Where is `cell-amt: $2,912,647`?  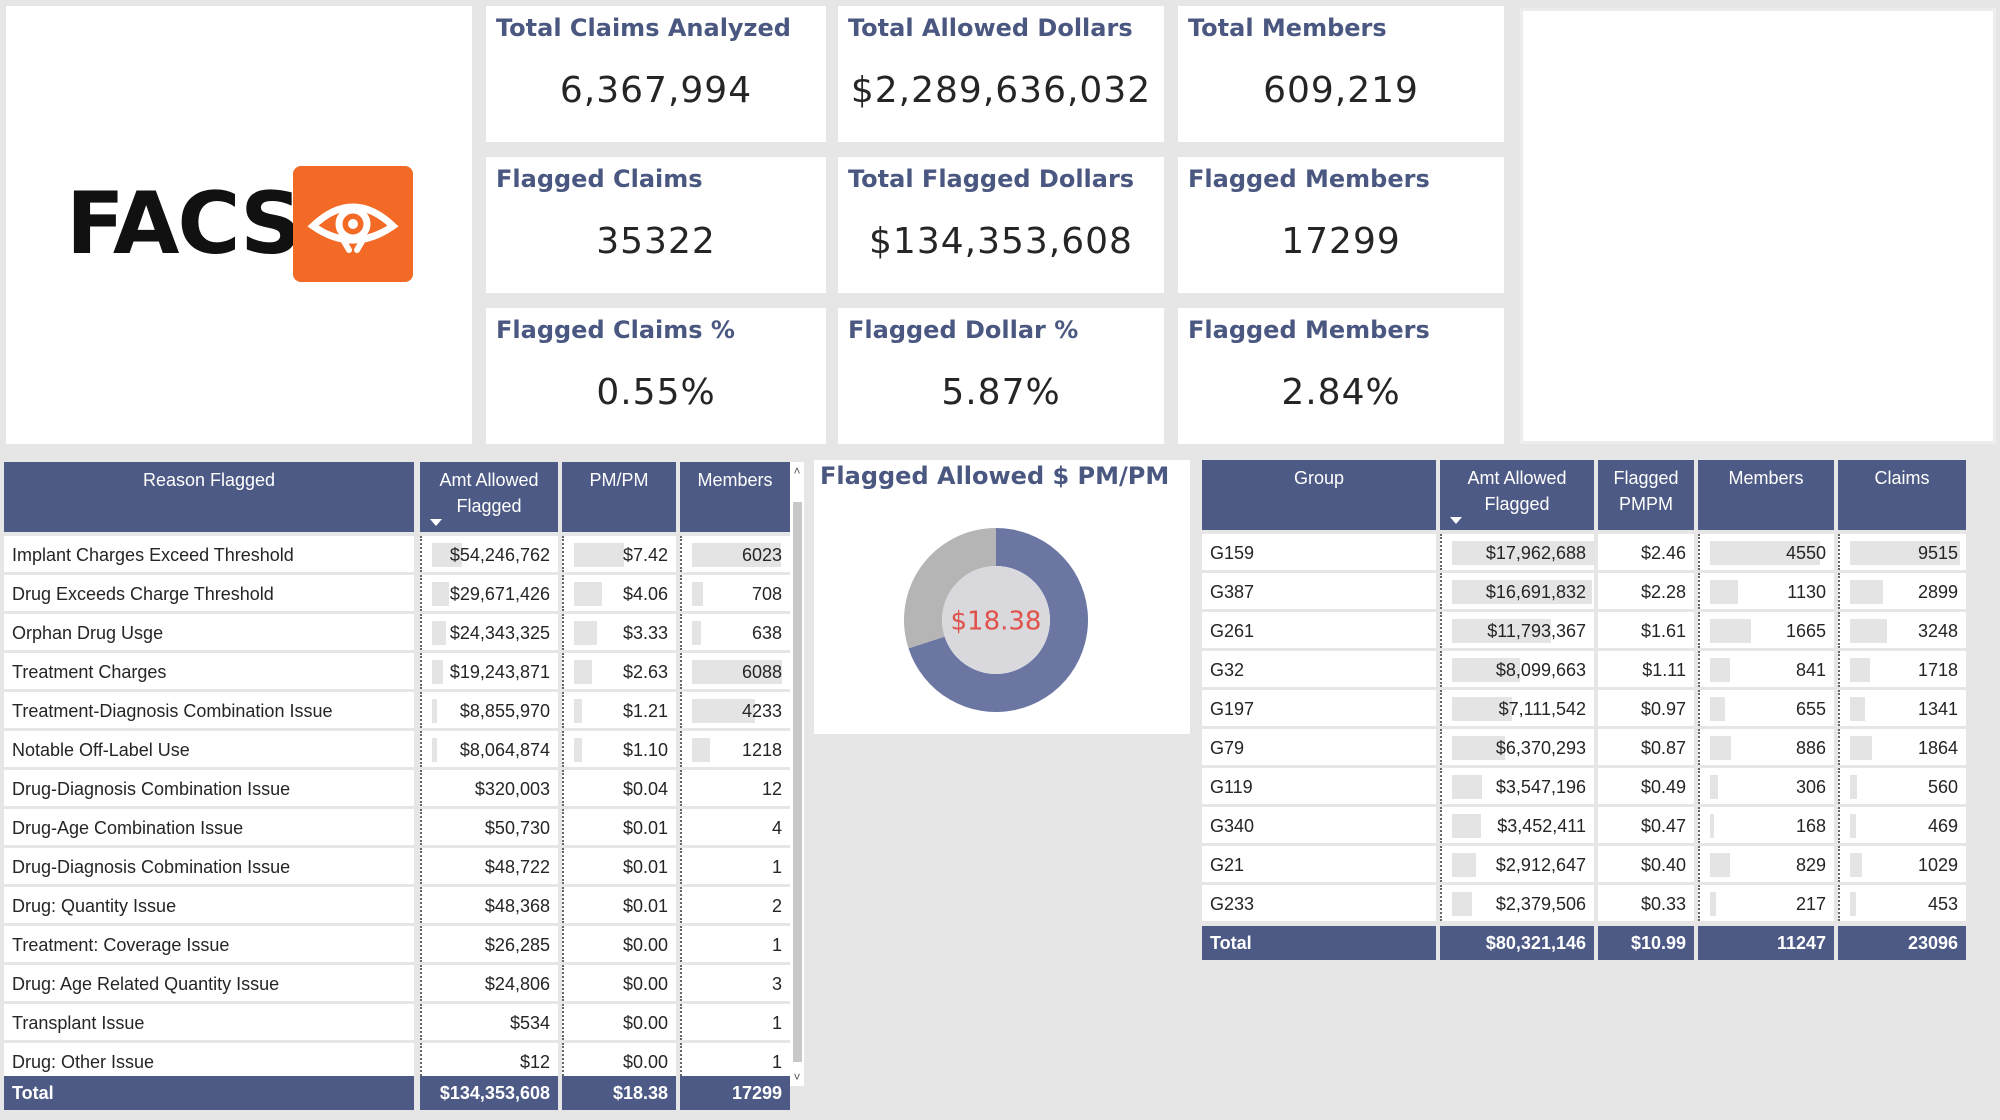
cell-amt: $2,912,647 is located at coordinates (1517, 864).